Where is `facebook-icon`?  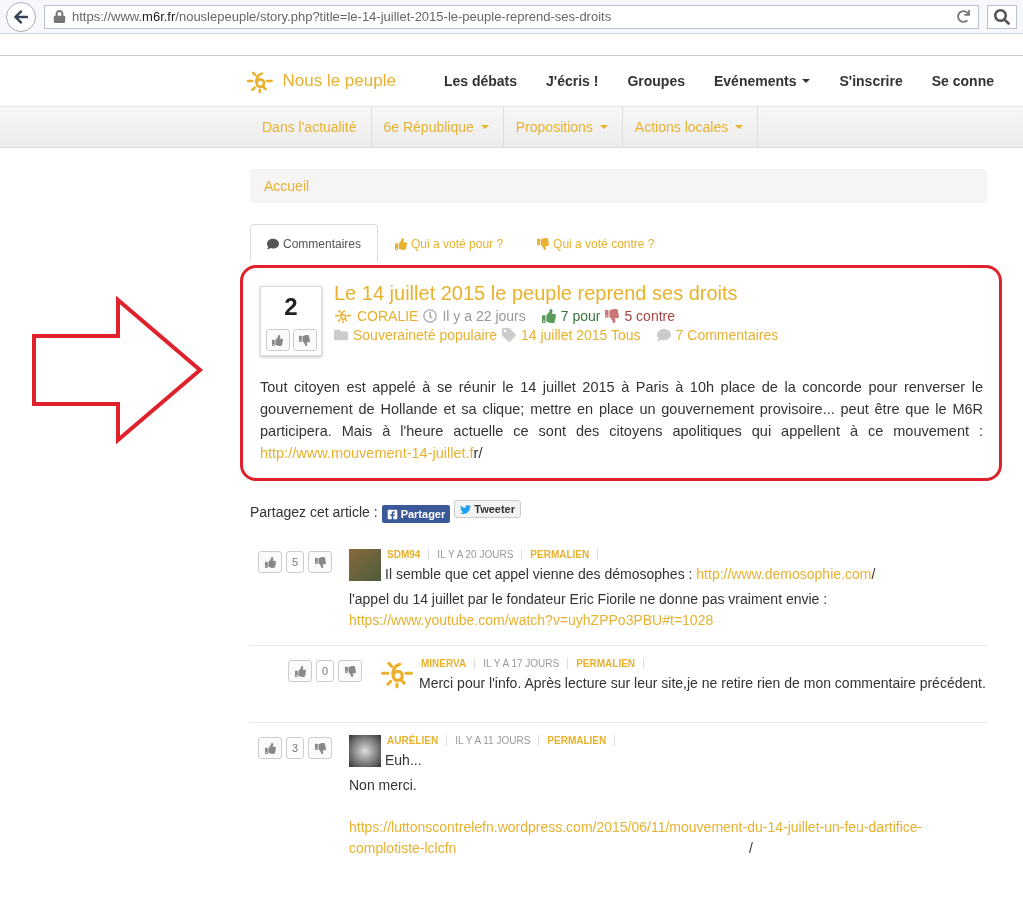
facebook-icon is located at coordinates (392, 514).